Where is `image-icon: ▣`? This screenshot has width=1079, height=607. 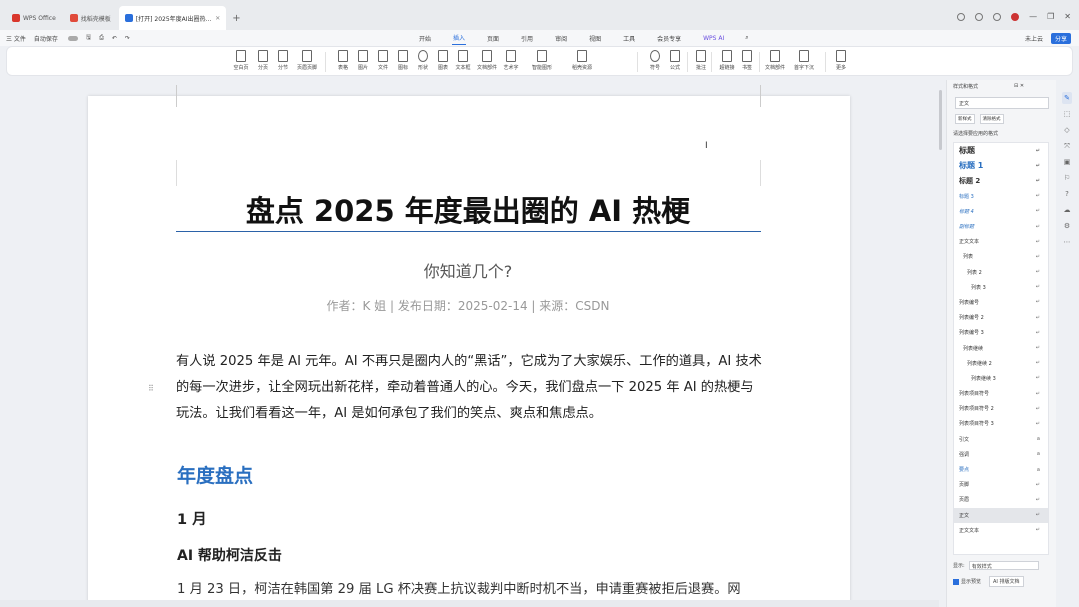 image-icon: ▣ is located at coordinates (1067, 162).